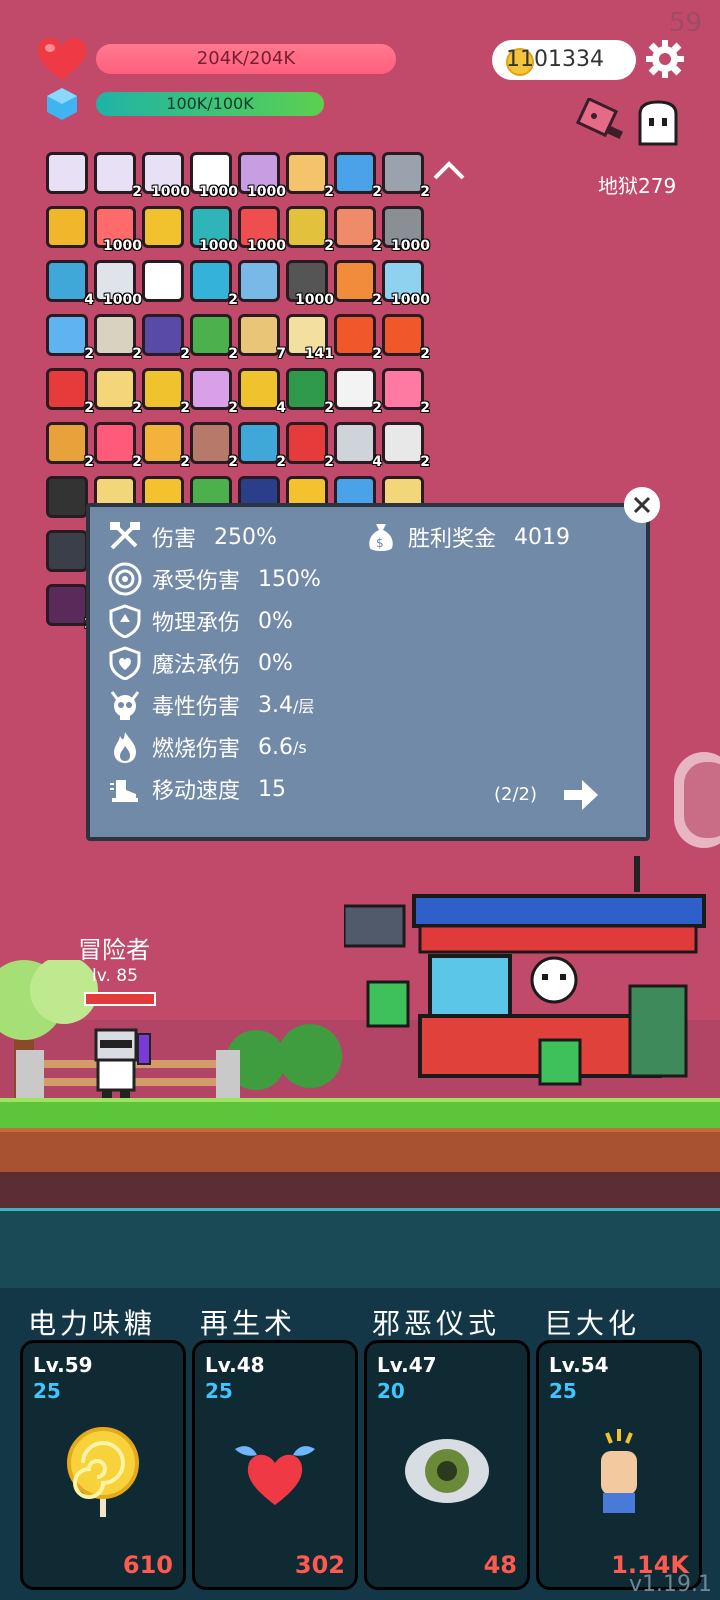 The height and width of the screenshot is (1600, 720). What do you see at coordinates (309, 175) in the screenshot?
I see `atom-icon: 2` at bounding box center [309, 175].